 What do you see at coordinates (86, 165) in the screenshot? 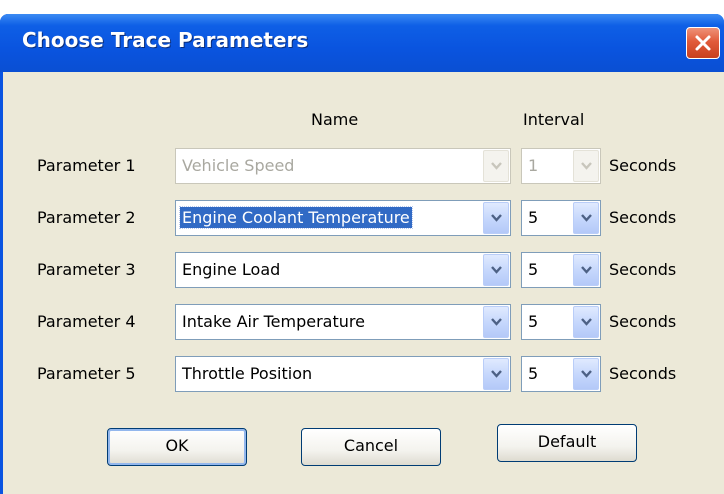
I see `parameter-1-label: Parameter 1` at bounding box center [86, 165].